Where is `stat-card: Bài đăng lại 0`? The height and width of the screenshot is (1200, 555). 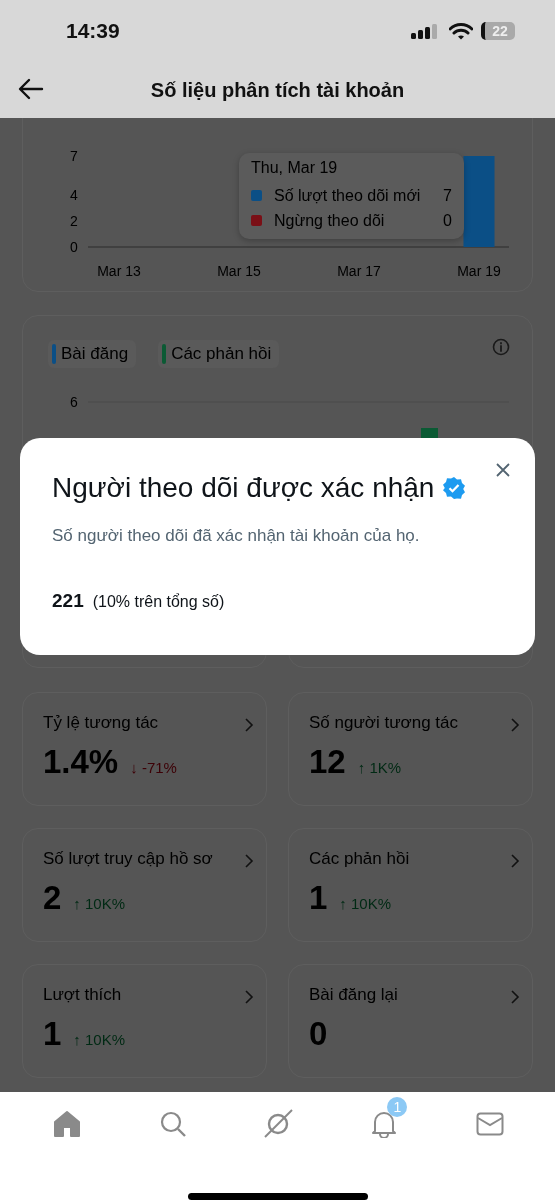
stat-card: Bài đăng lại 0 is located at coordinates (410, 1021).